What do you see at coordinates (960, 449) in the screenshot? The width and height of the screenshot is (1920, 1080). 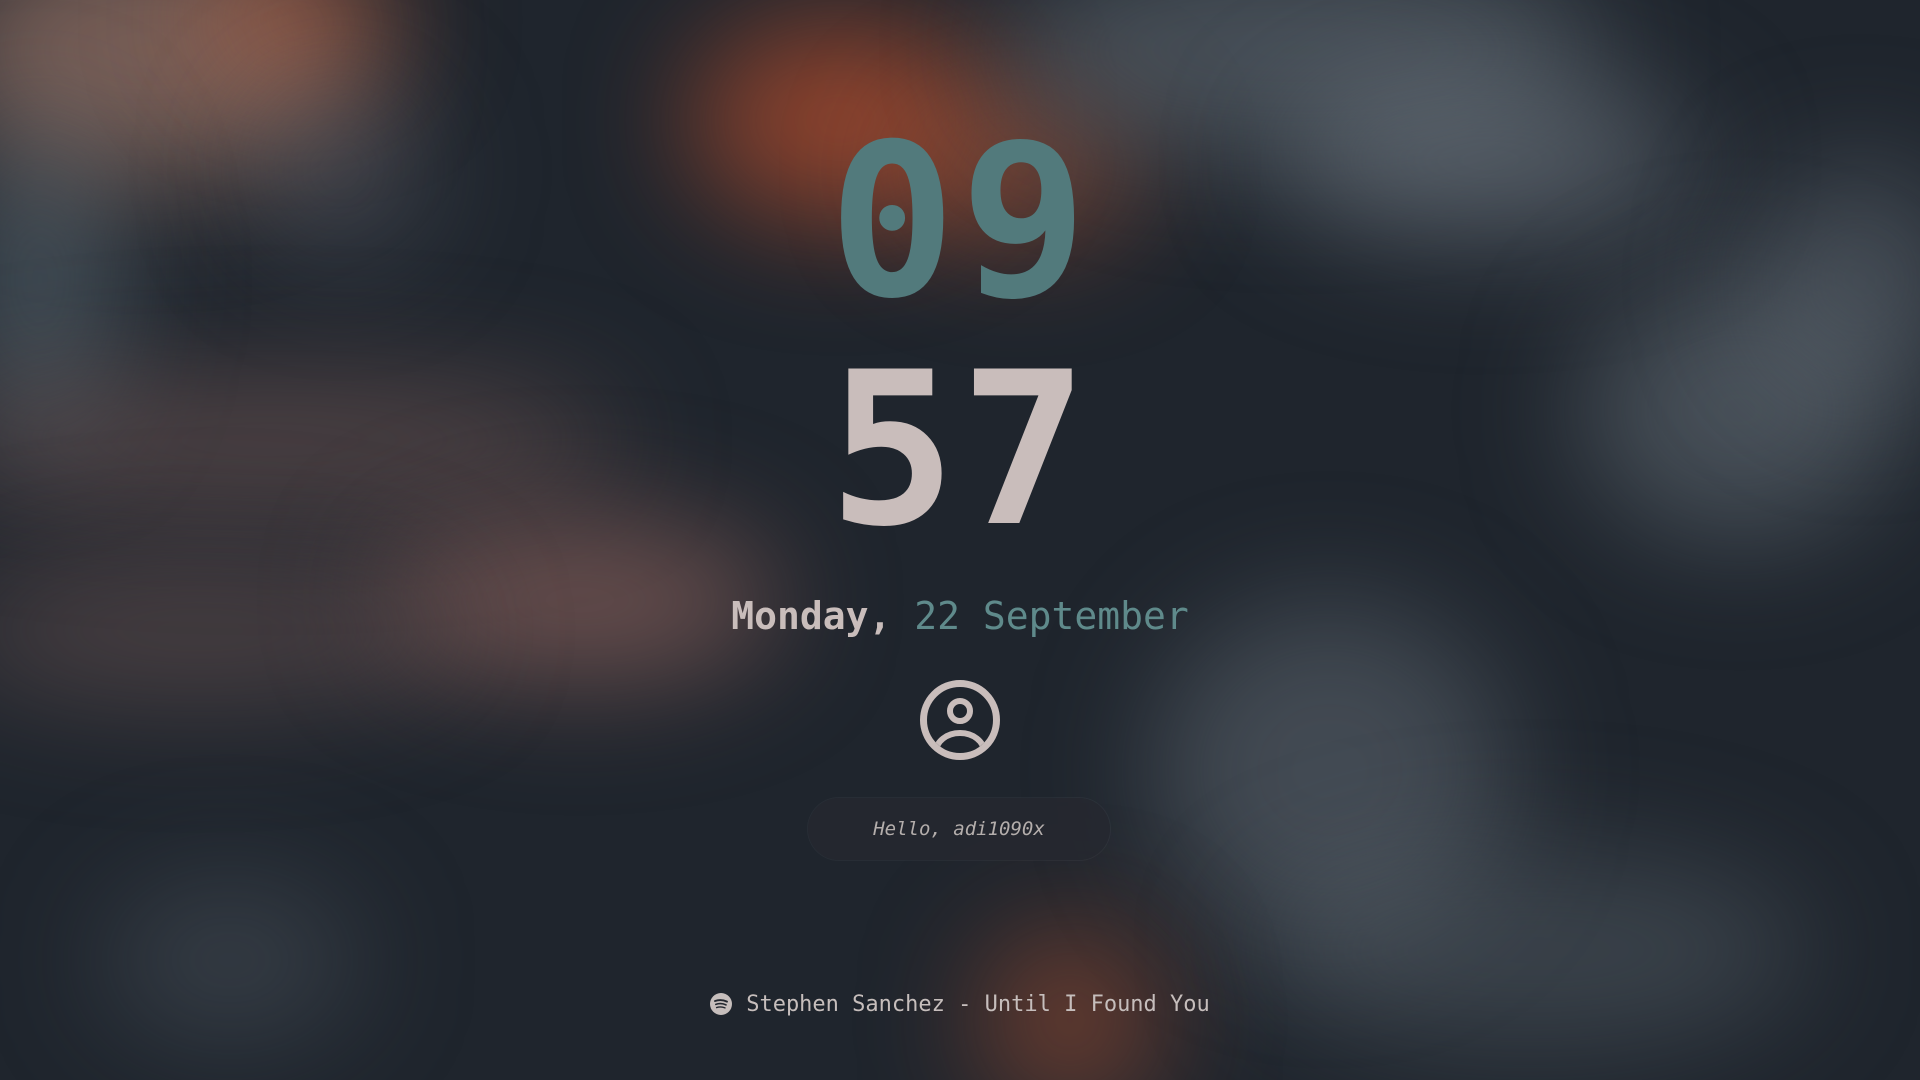 I see `clock-minute: 57` at bounding box center [960, 449].